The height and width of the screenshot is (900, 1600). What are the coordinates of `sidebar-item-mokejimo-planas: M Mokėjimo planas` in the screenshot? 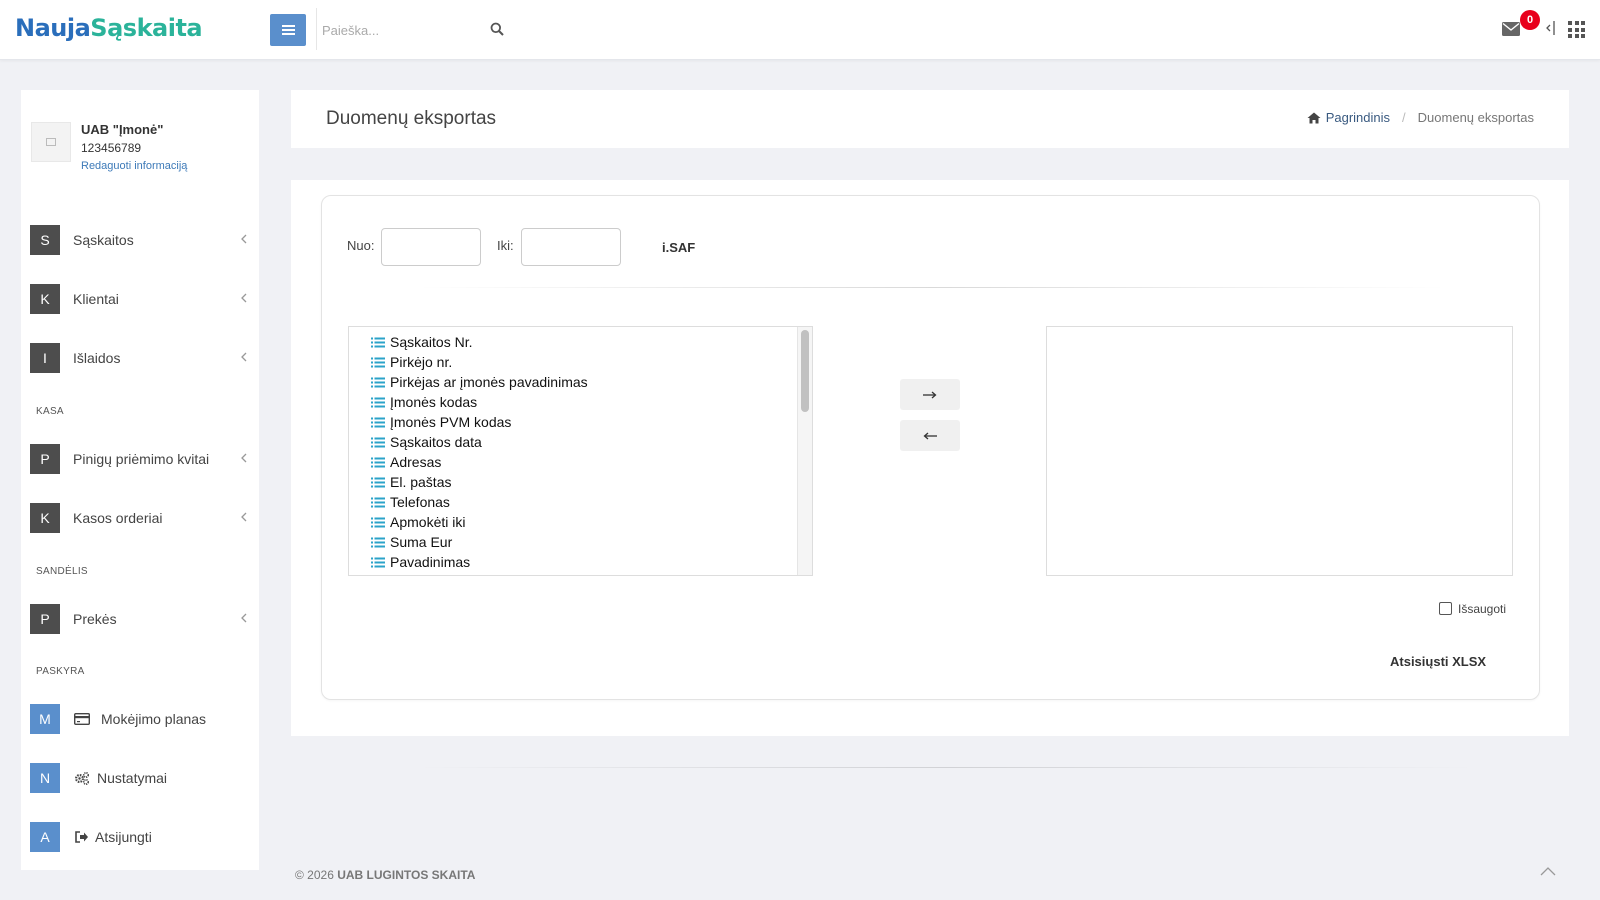 It's located at (140, 719).